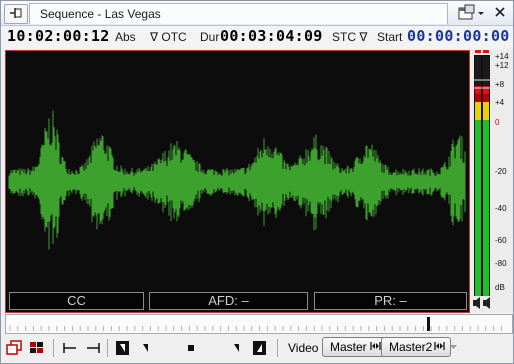  I want to click on mark-out-icon, so click(259, 348).